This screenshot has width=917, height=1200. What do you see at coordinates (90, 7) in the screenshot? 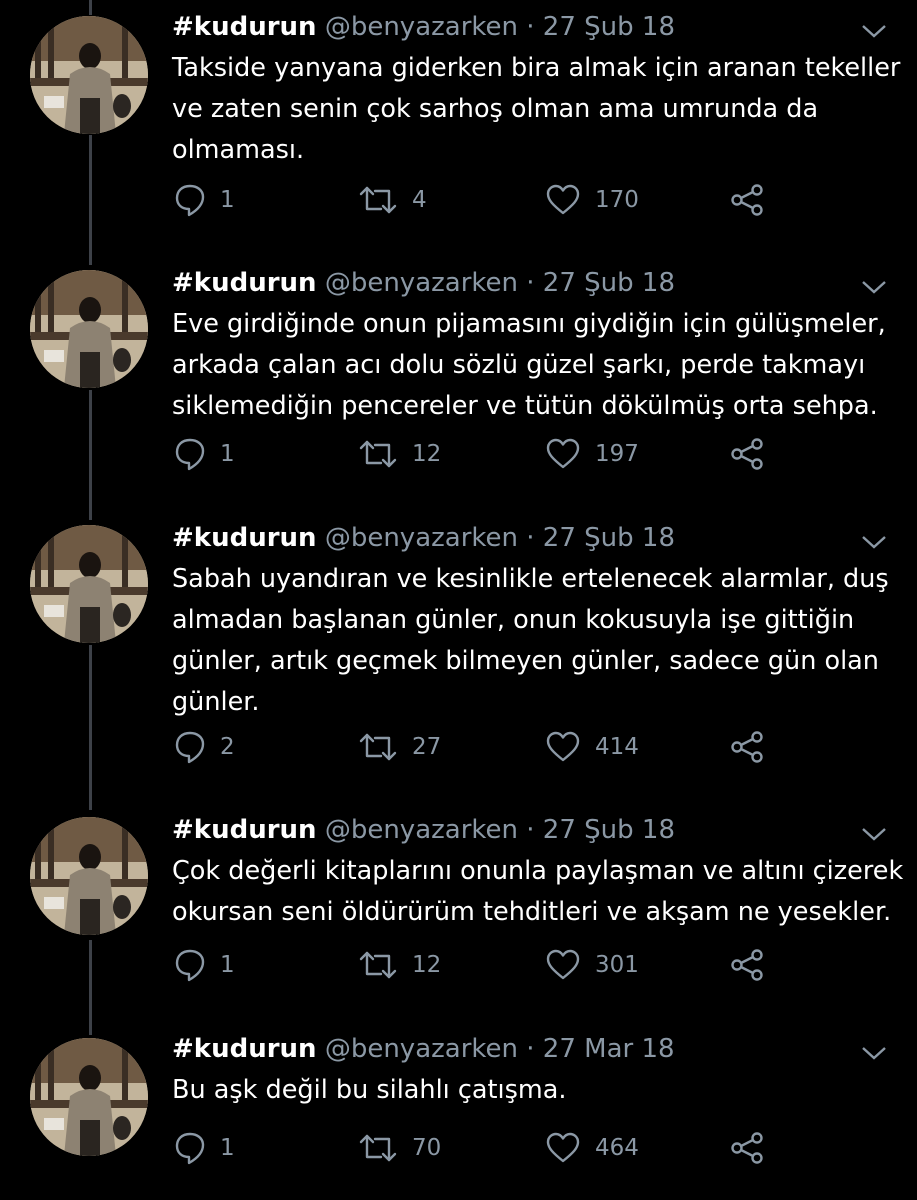
I see `thread-line` at bounding box center [90, 7].